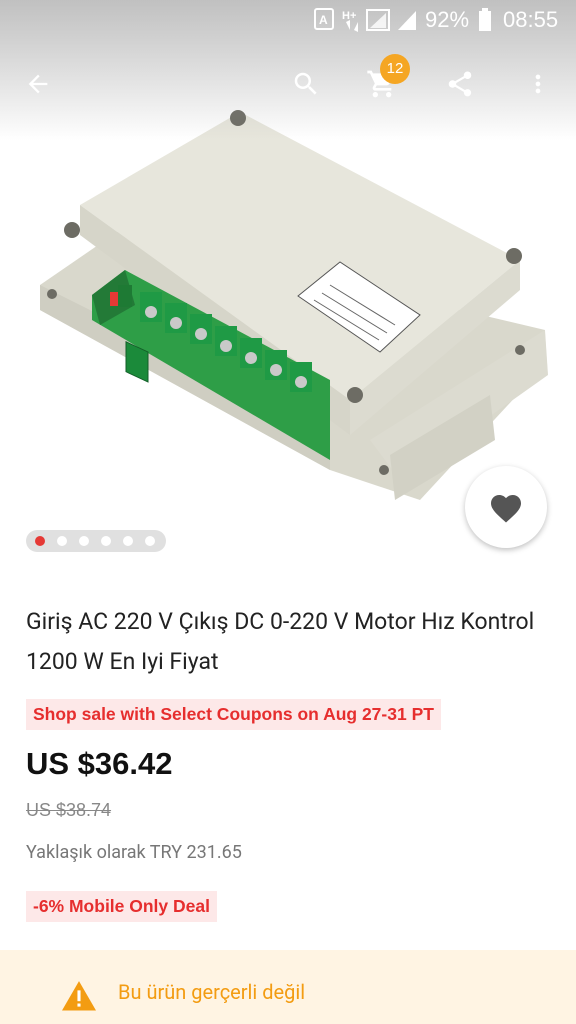 This screenshot has width=576, height=1024. I want to click on unavailable-warning-bar: Bu ürün gerçerli değil, so click(288, 987).